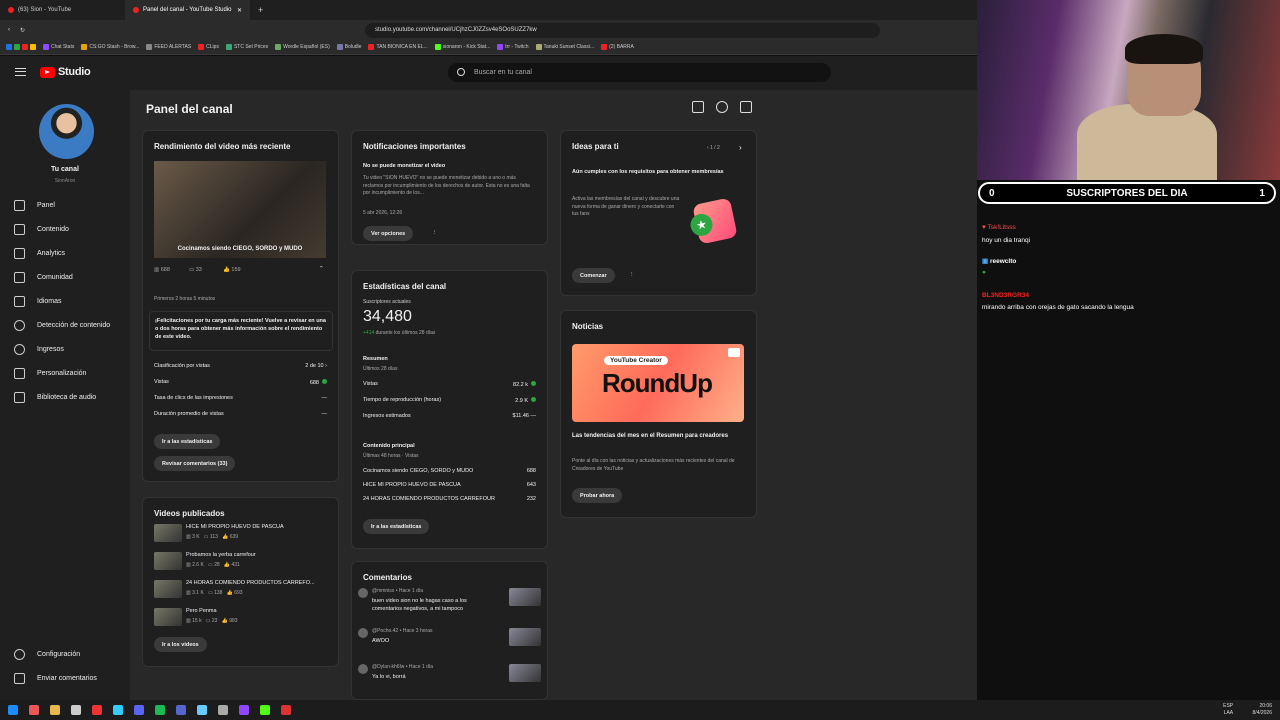 The width and height of the screenshot is (1280, 720). What do you see at coordinates (533, 383) in the screenshot?
I see `up-indicator-icon` at bounding box center [533, 383].